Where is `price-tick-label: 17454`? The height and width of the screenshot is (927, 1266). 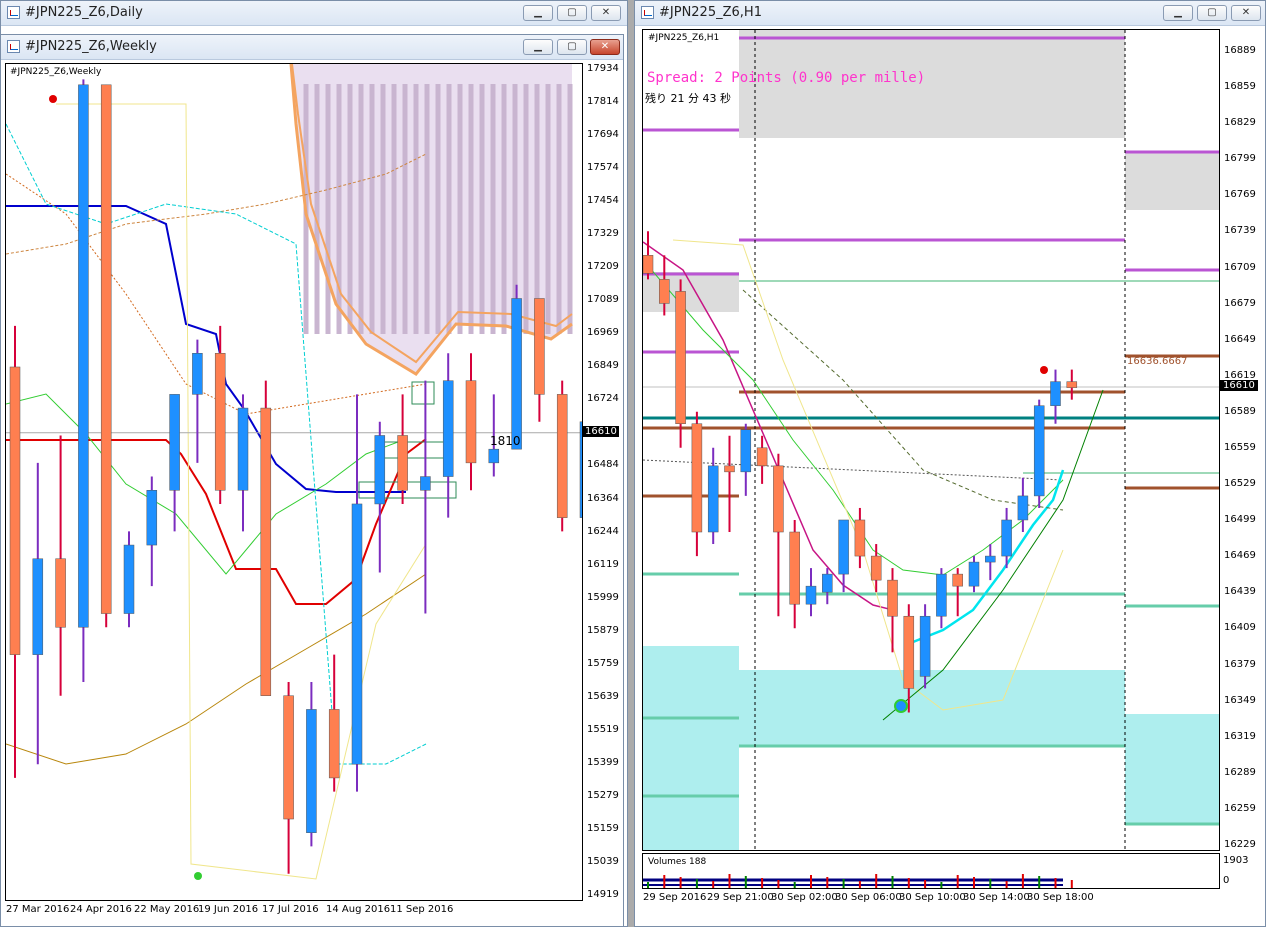 price-tick-label: 17454 is located at coordinates (603, 201).